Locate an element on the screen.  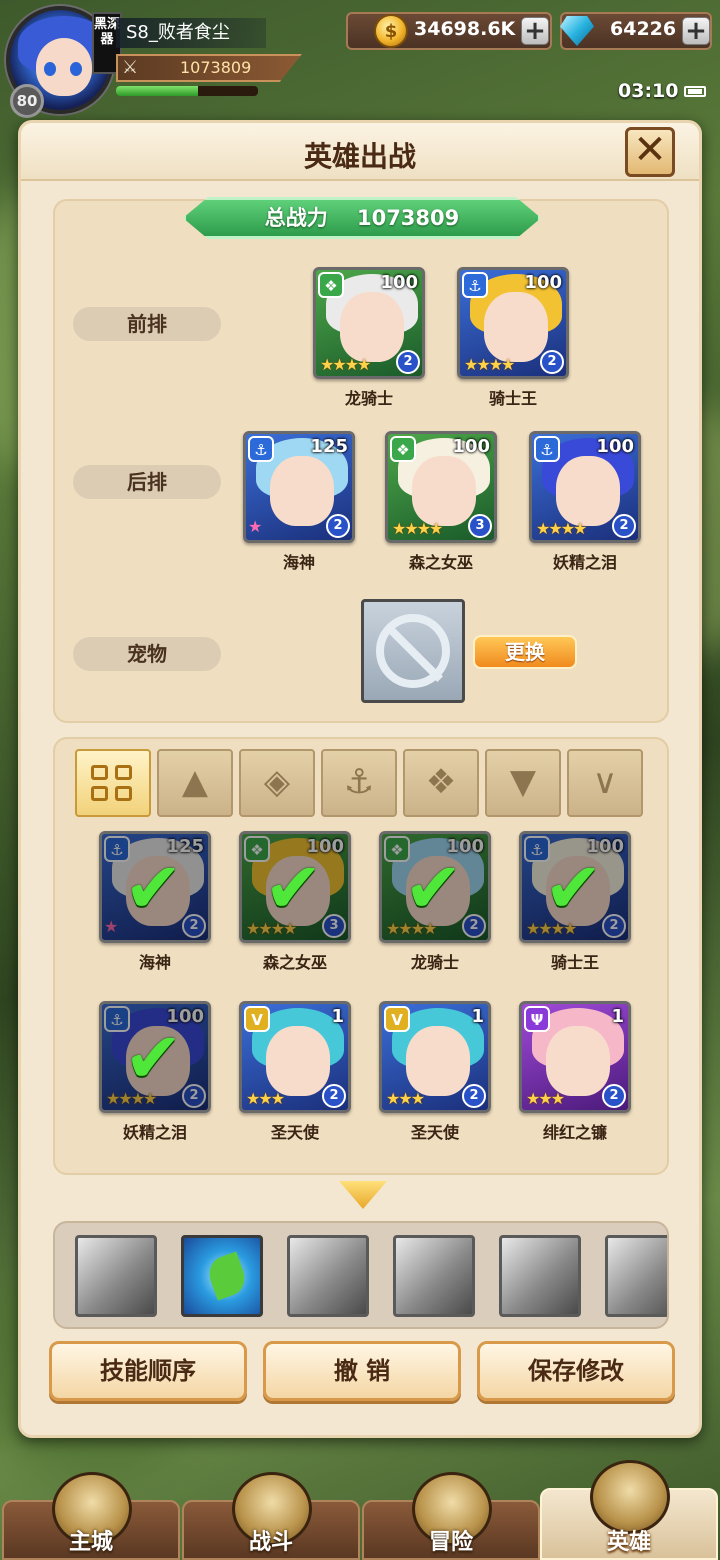
gold-amount: 34698.6K is located at coordinates (465, 29).